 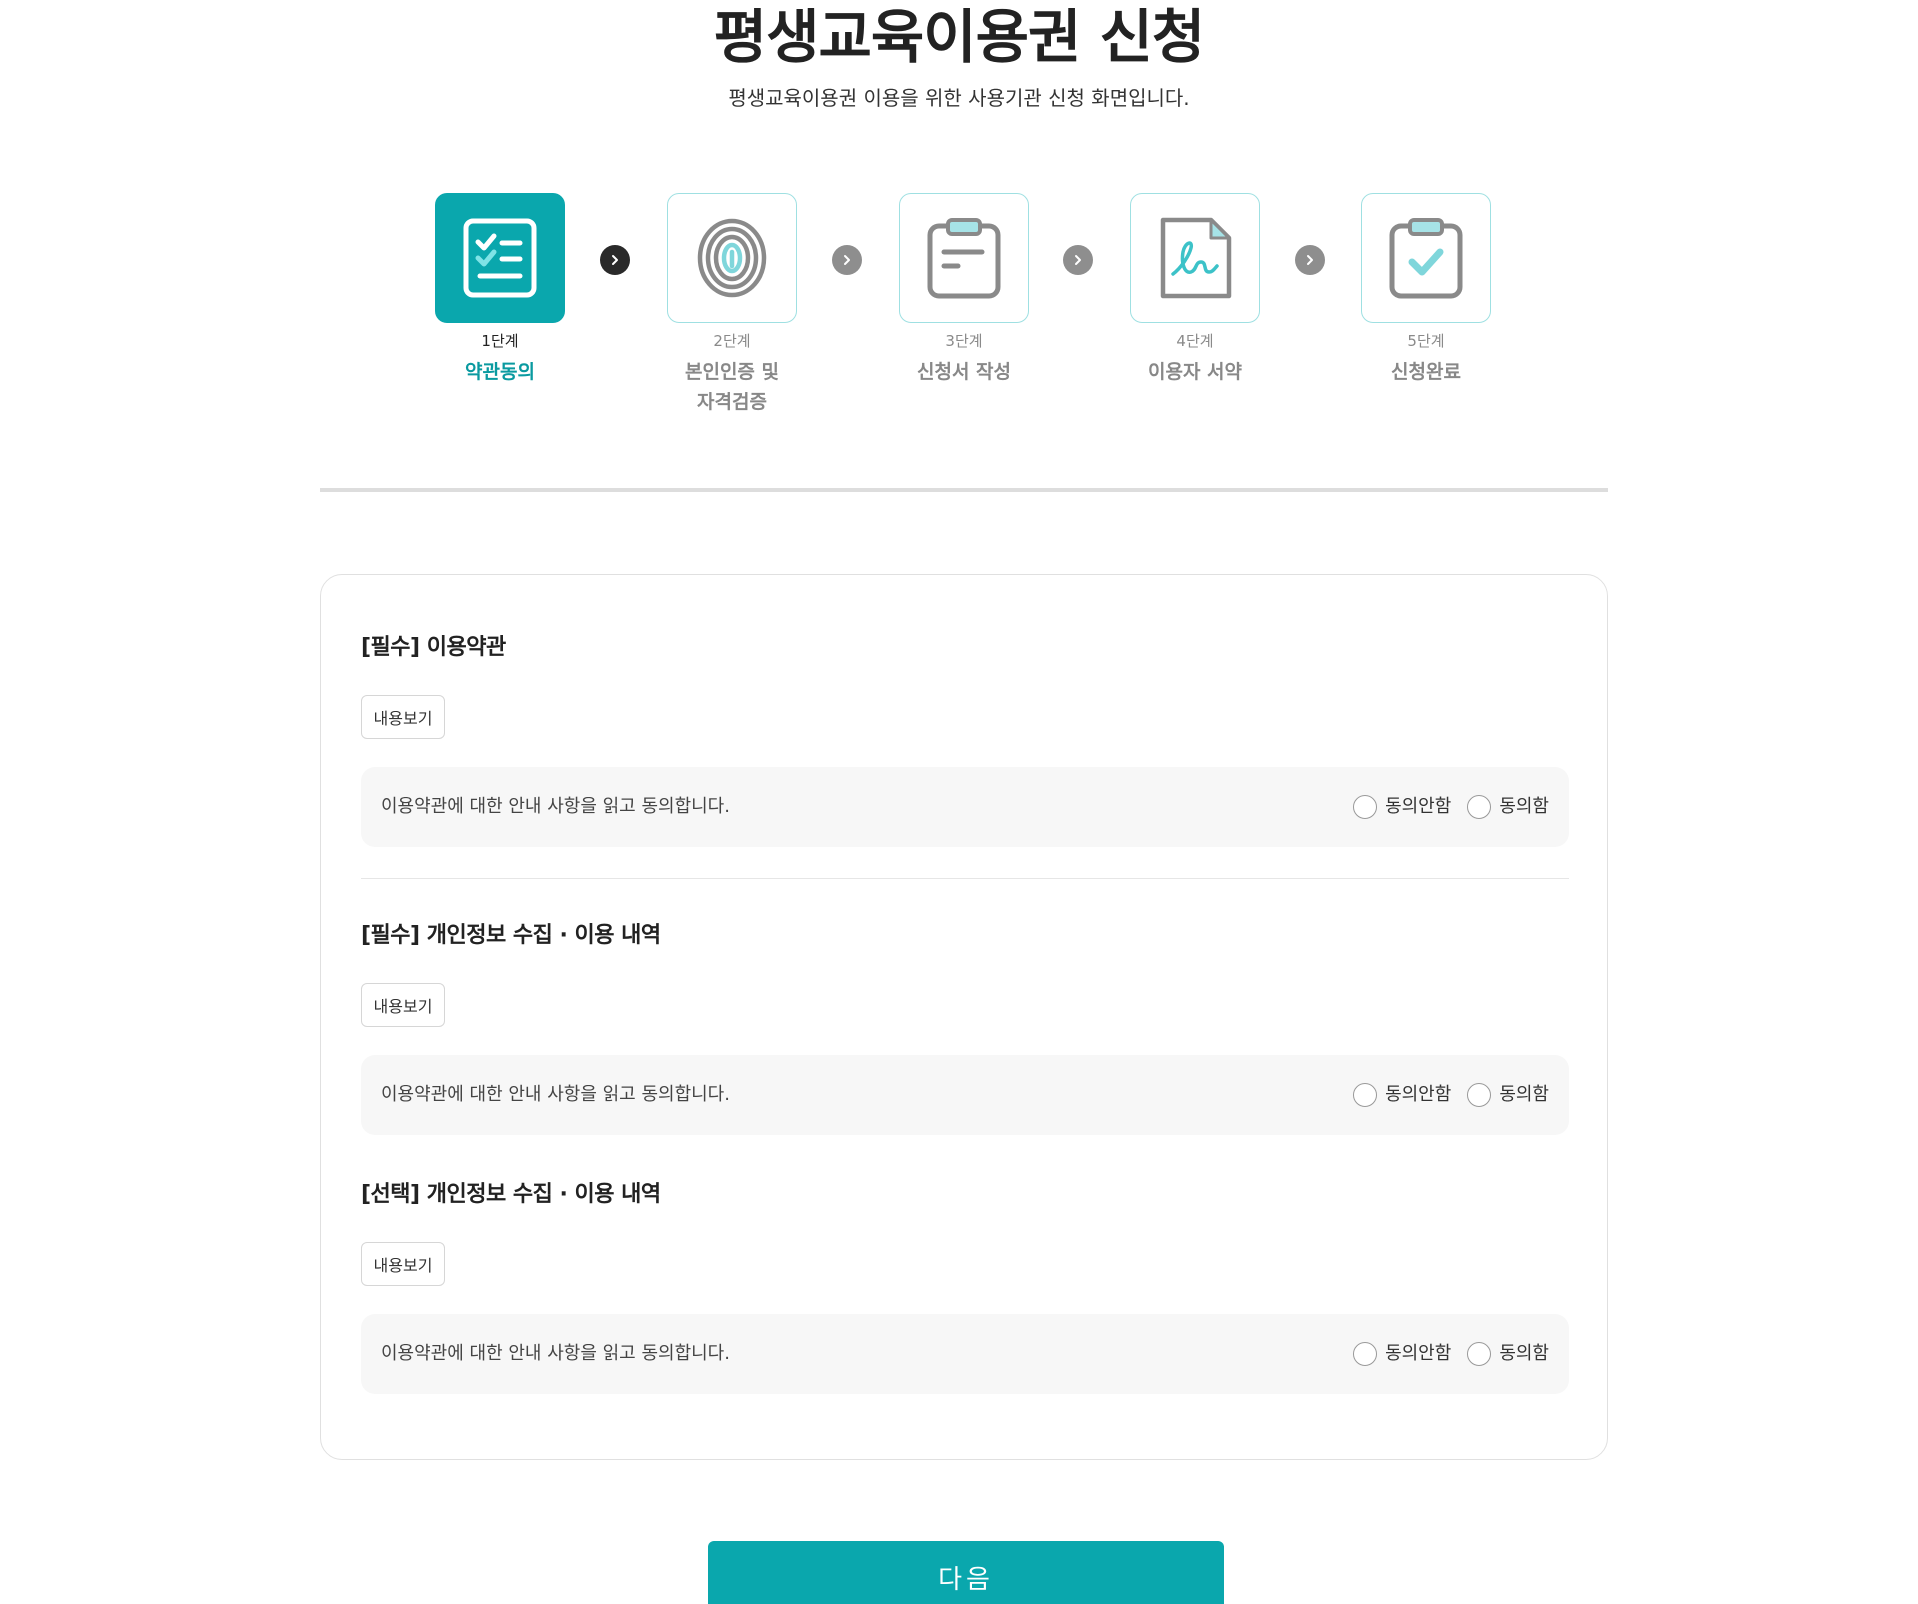 I want to click on step-2-box, so click(x=732, y=258).